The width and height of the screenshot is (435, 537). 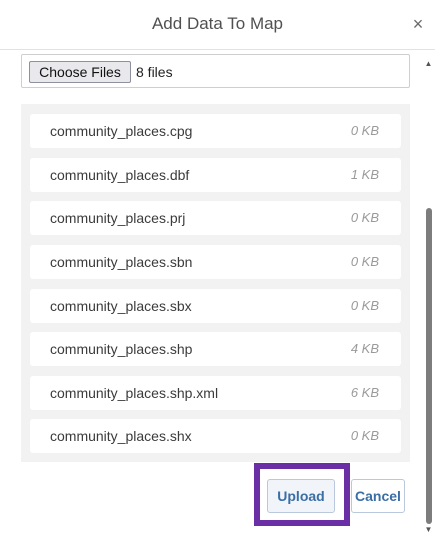 I want to click on file-list-item: community_places.prj 0 KB, so click(x=215, y=218).